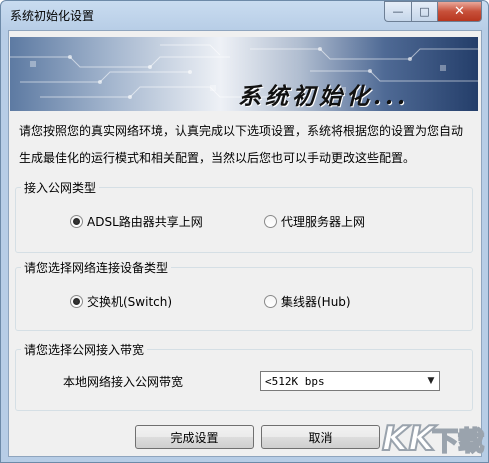 This screenshot has width=489, height=463. I want to click on maximize-button: □, so click(424, 11).